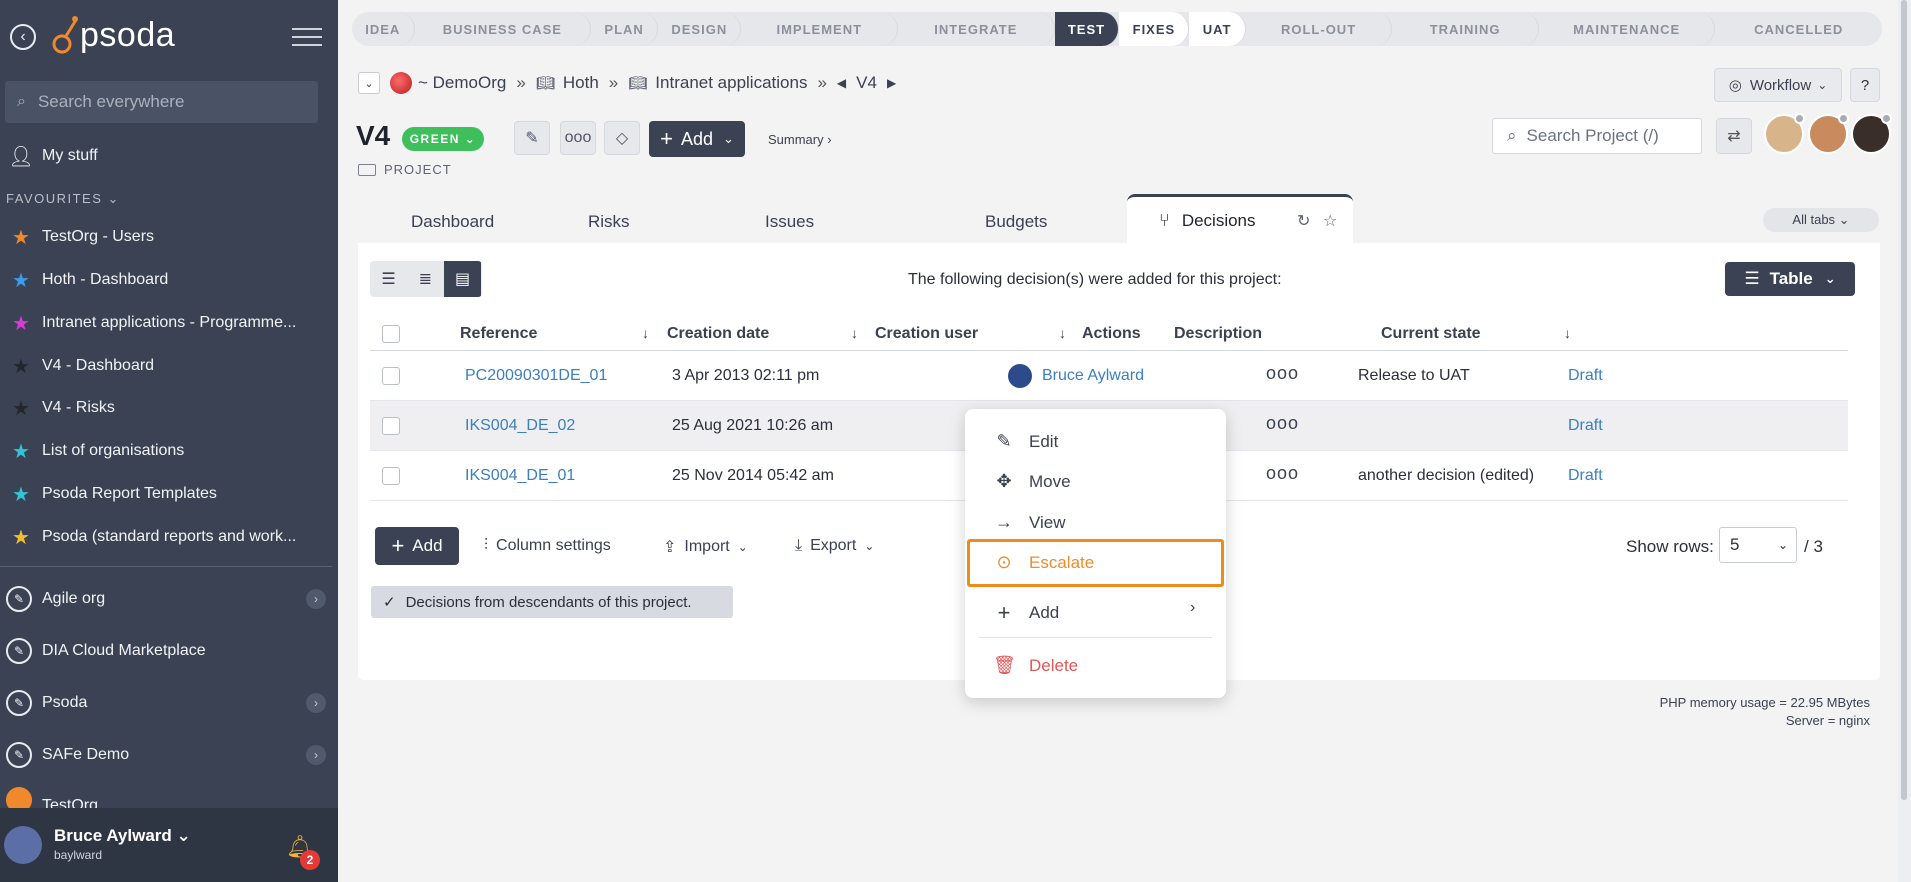  I want to click on favourite-item: ★ V4 - Risks, so click(169, 408).